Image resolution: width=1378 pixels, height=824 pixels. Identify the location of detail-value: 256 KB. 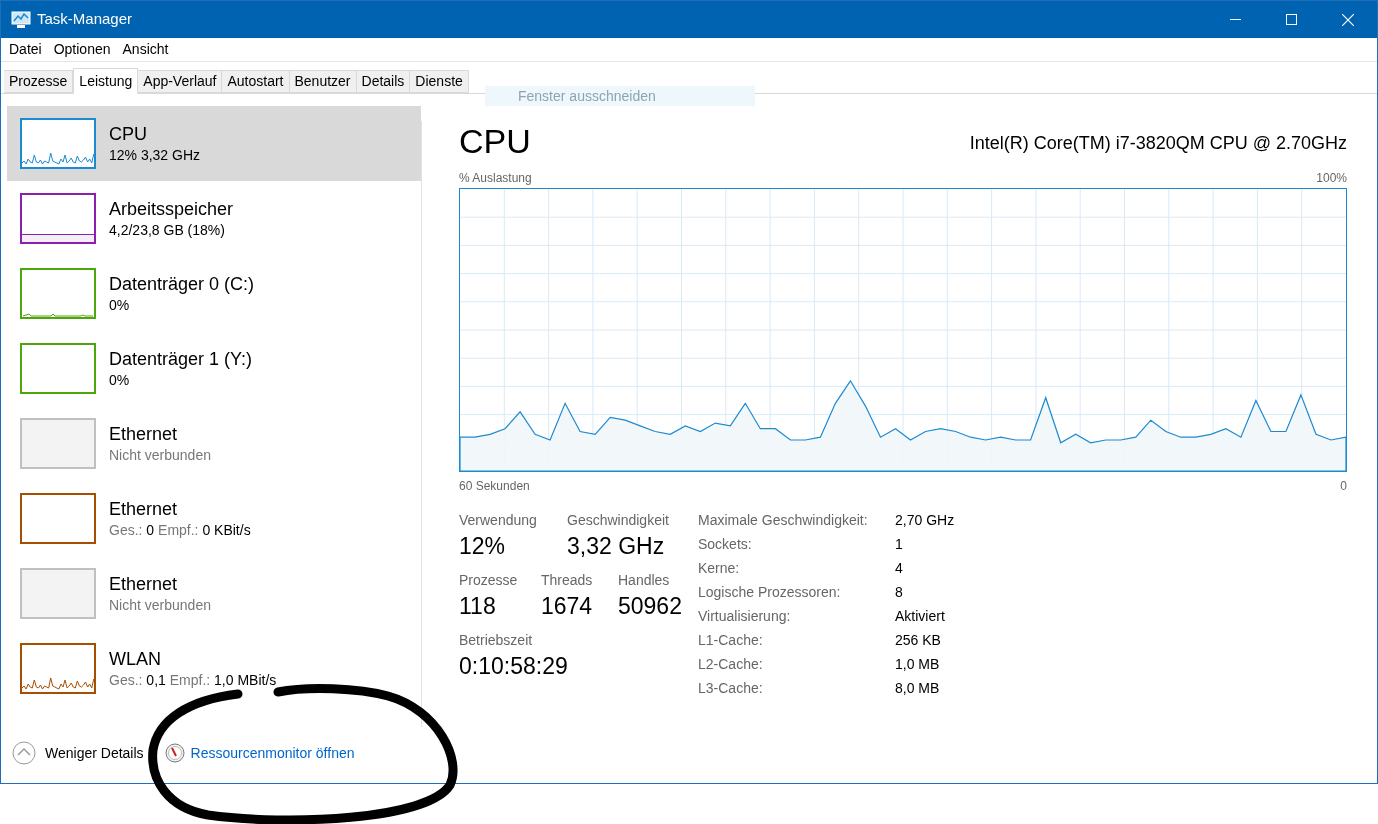
(918, 640).